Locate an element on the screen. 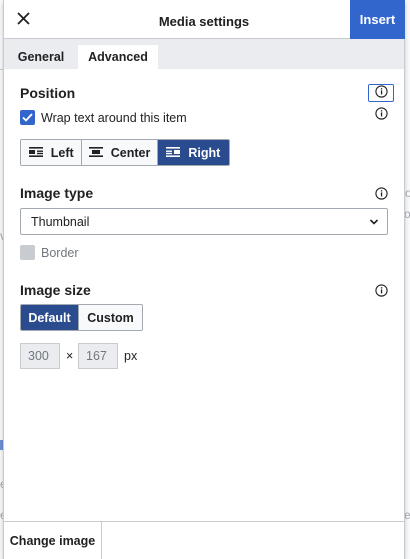 Image resolution: width=410 pixels, height=559 pixels. height-value: 167 is located at coordinates (96, 356).